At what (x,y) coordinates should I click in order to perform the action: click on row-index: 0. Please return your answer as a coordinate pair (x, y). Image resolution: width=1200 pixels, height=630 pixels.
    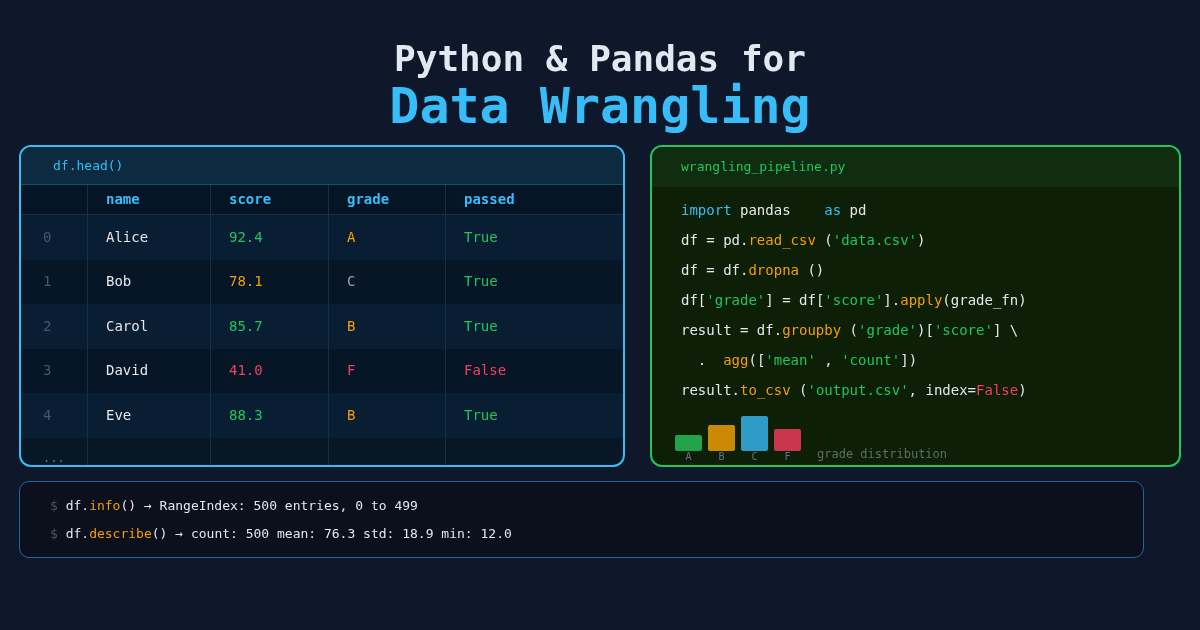
    Looking at the image, I should click on (47, 237).